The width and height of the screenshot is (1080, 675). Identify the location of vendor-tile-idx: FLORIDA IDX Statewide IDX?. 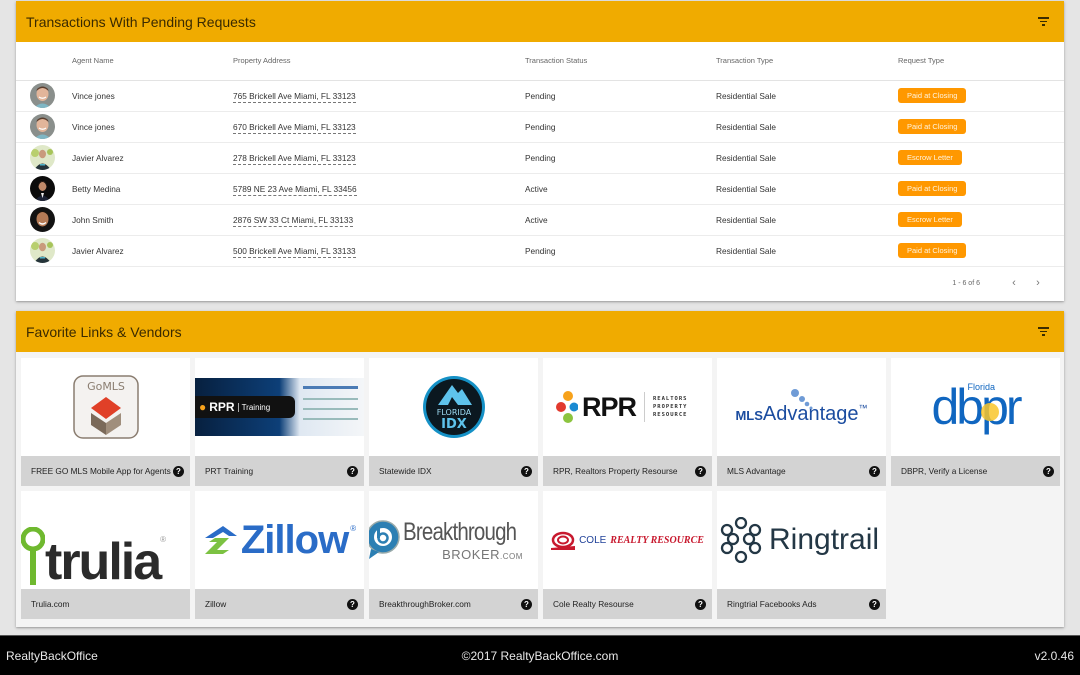
(453, 422).